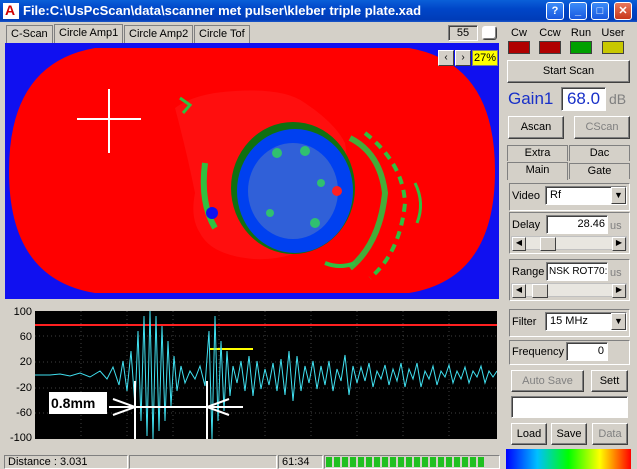 The image size is (637, 469). Describe the element at coordinates (577, 224) in the screenshot. I see `delay-field: 28.46` at that location.